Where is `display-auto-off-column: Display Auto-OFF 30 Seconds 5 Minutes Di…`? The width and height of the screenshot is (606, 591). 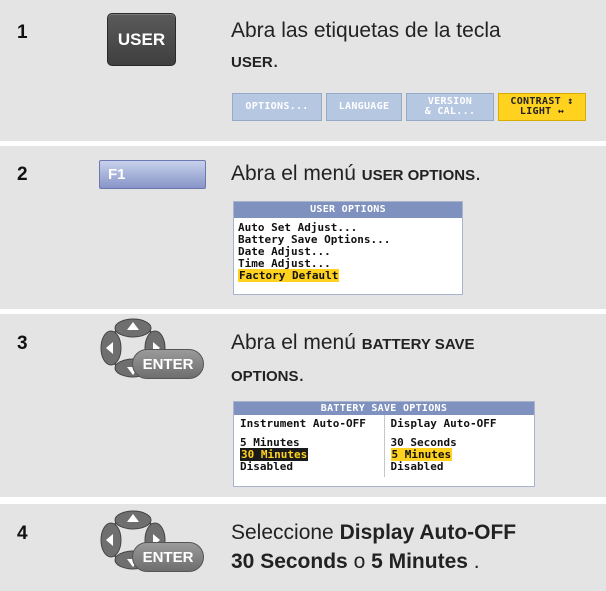
display-auto-off-column: Display Auto-OFF 30 Seconds 5 Minutes Di… is located at coordinates (459, 446).